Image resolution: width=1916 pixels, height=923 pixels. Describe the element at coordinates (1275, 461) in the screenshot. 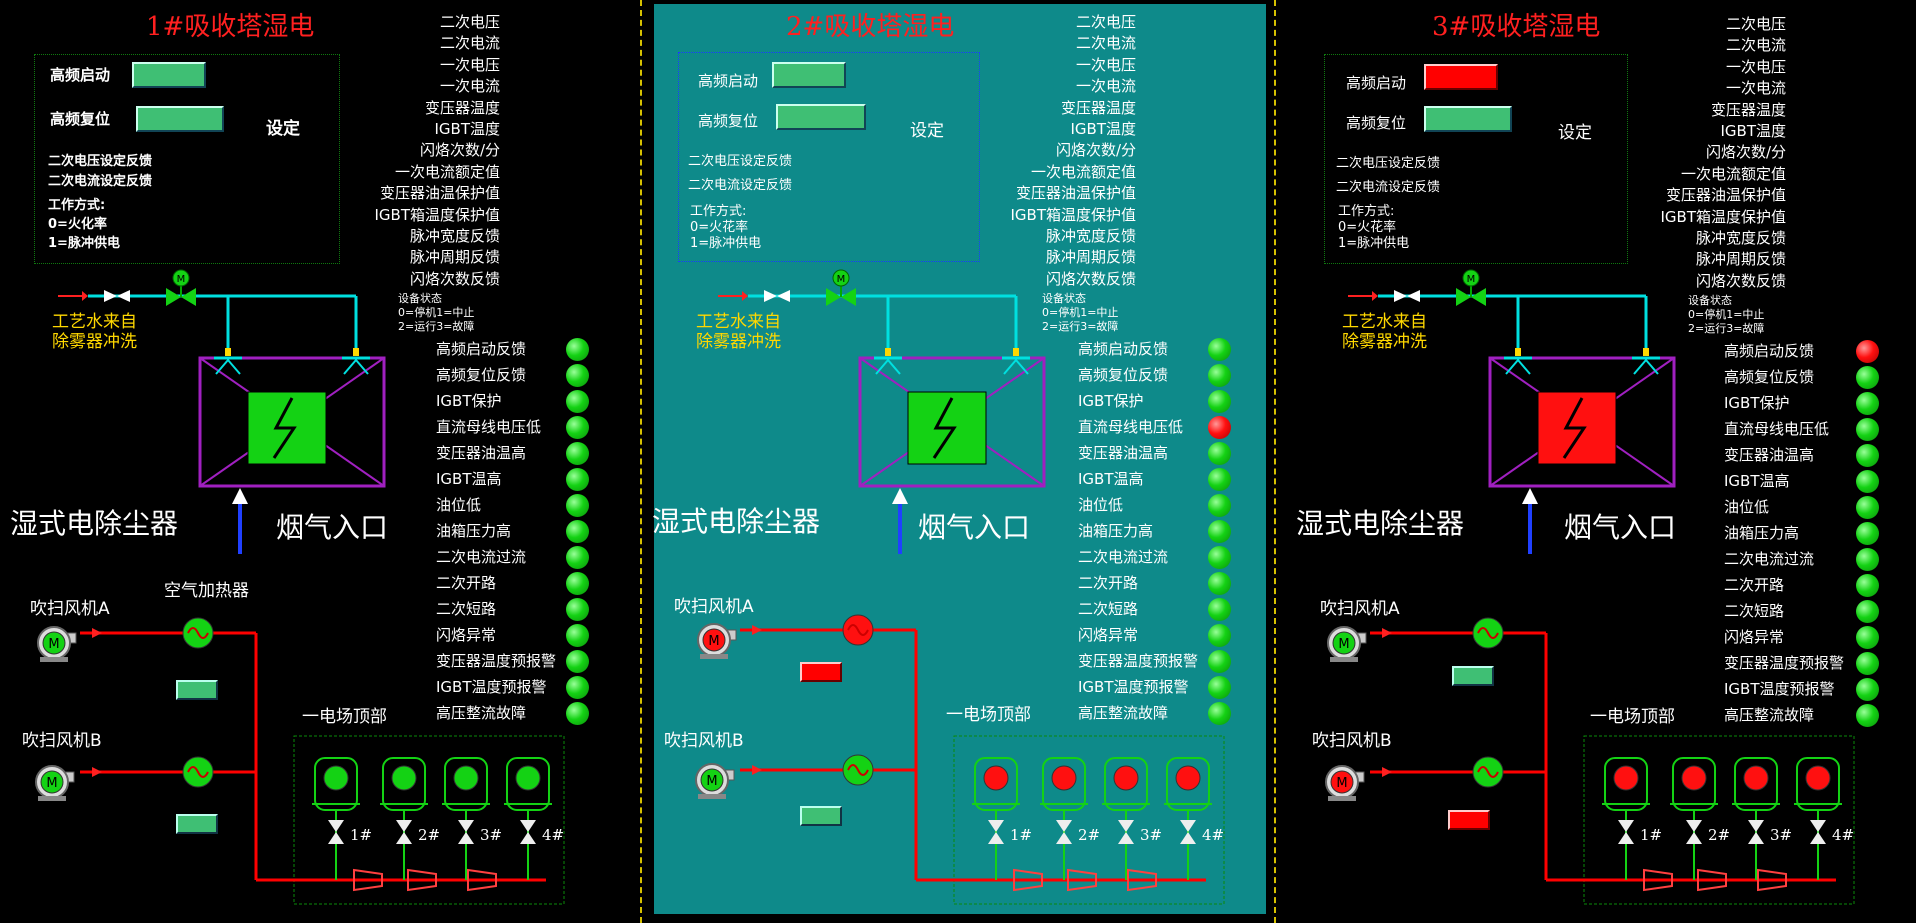

I see `separator-right` at that location.